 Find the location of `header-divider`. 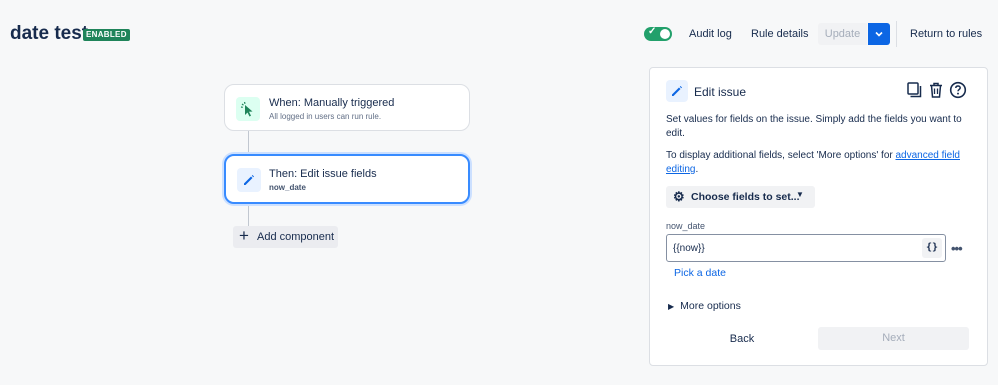

header-divider is located at coordinates (896, 34).